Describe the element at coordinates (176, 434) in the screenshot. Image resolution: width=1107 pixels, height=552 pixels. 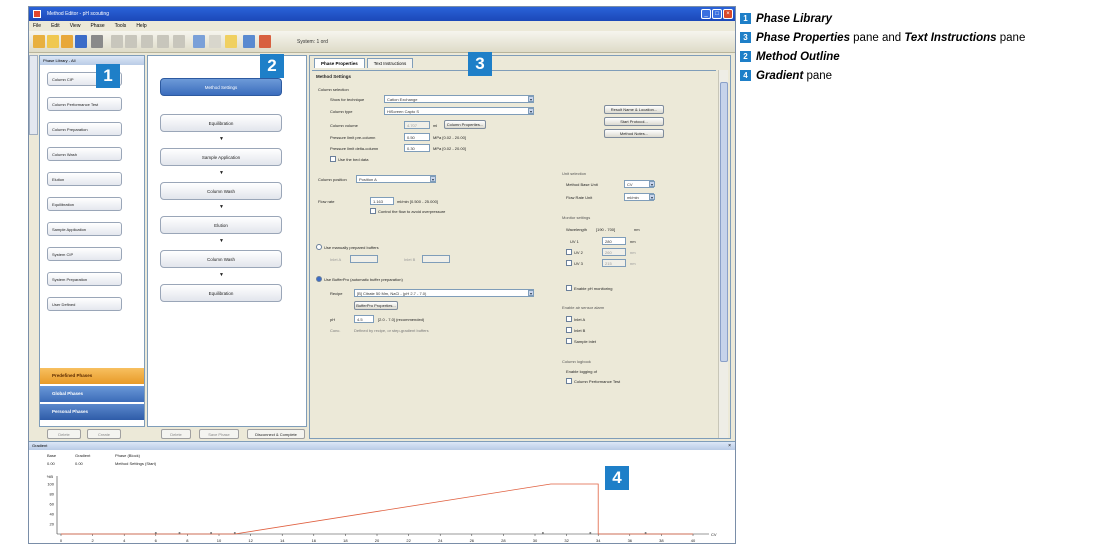
I see `outline-delete-button: Delete` at that location.